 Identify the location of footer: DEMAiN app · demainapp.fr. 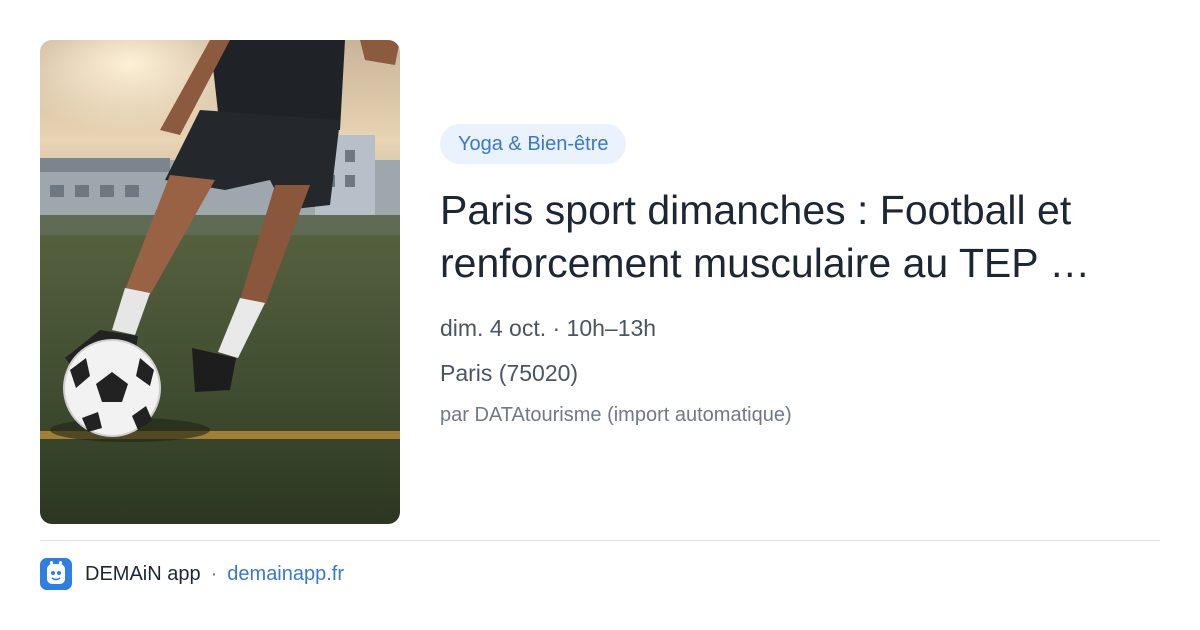
(192, 574).